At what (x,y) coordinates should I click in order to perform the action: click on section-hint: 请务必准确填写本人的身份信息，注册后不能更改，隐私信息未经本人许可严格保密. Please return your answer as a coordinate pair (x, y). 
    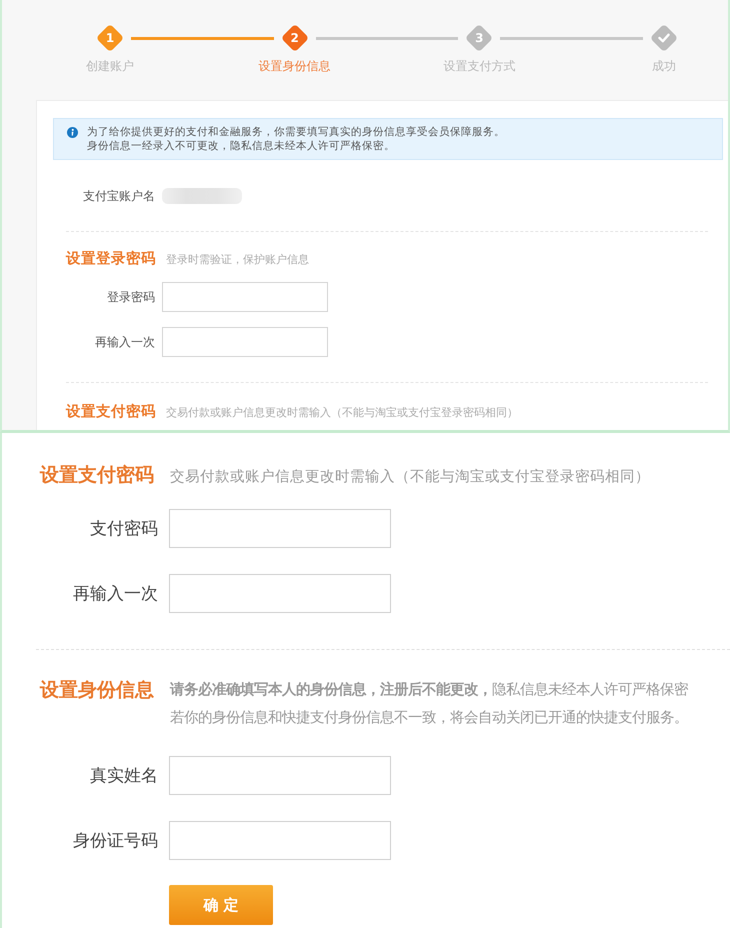
    Looking at the image, I should click on (429, 690).